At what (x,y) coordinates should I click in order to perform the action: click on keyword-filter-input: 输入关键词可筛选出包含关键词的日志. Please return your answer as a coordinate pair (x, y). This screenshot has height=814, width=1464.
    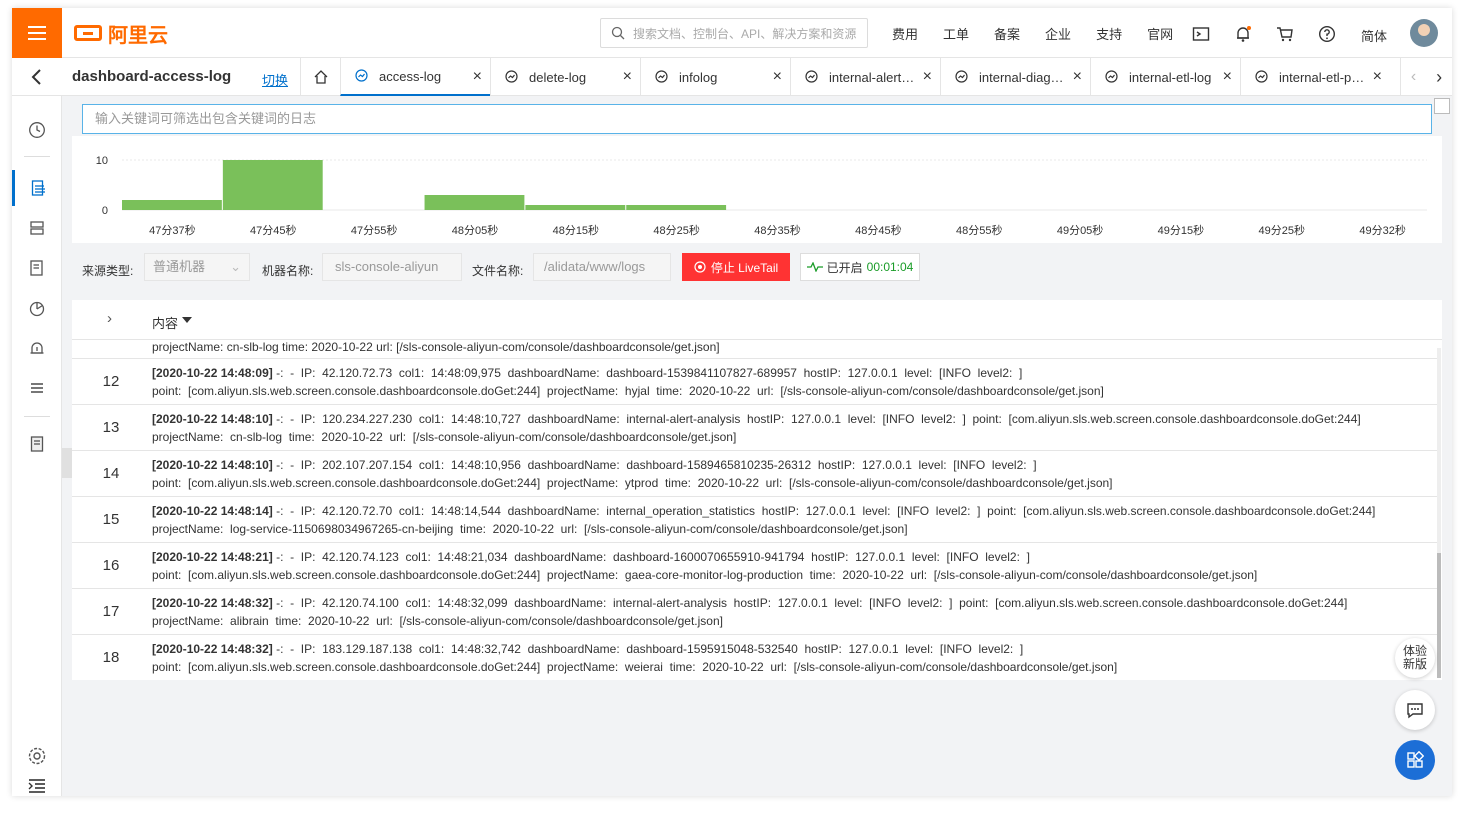
    Looking at the image, I should click on (757, 119).